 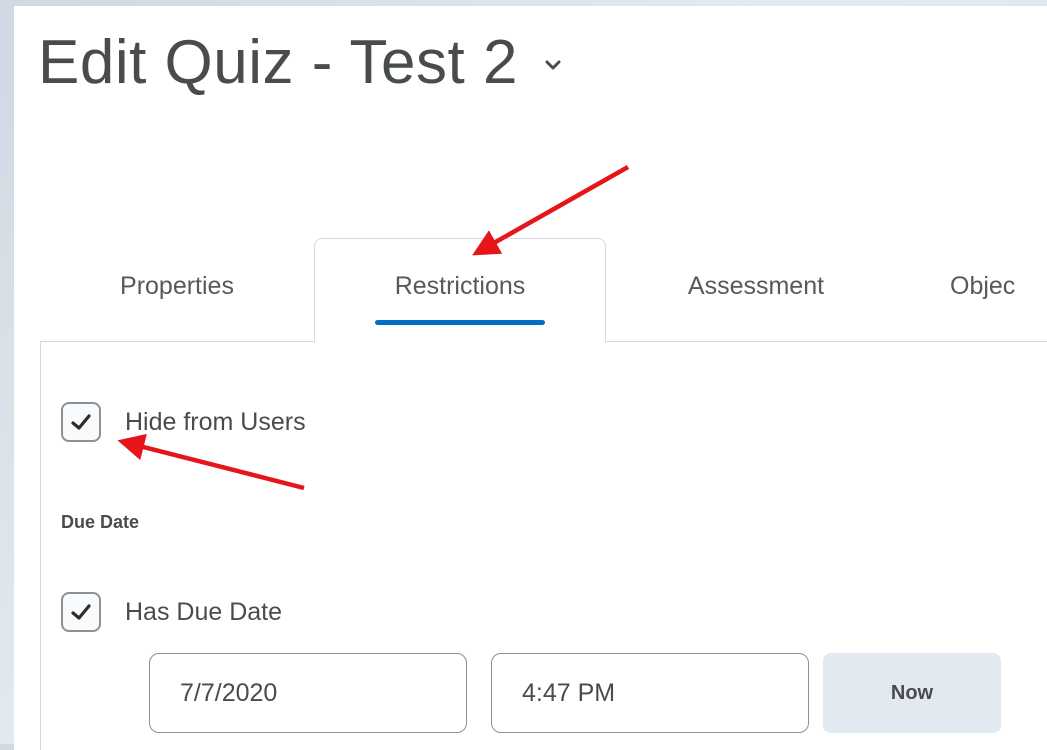 What do you see at coordinates (177, 285) in the screenshot?
I see `tab-label: Properties` at bounding box center [177, 285].